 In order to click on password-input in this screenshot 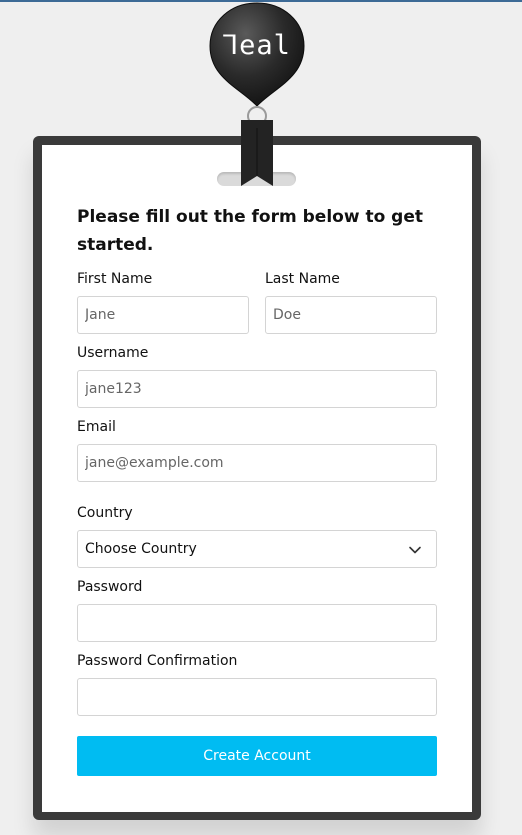, I will do `click(257, 623)`.